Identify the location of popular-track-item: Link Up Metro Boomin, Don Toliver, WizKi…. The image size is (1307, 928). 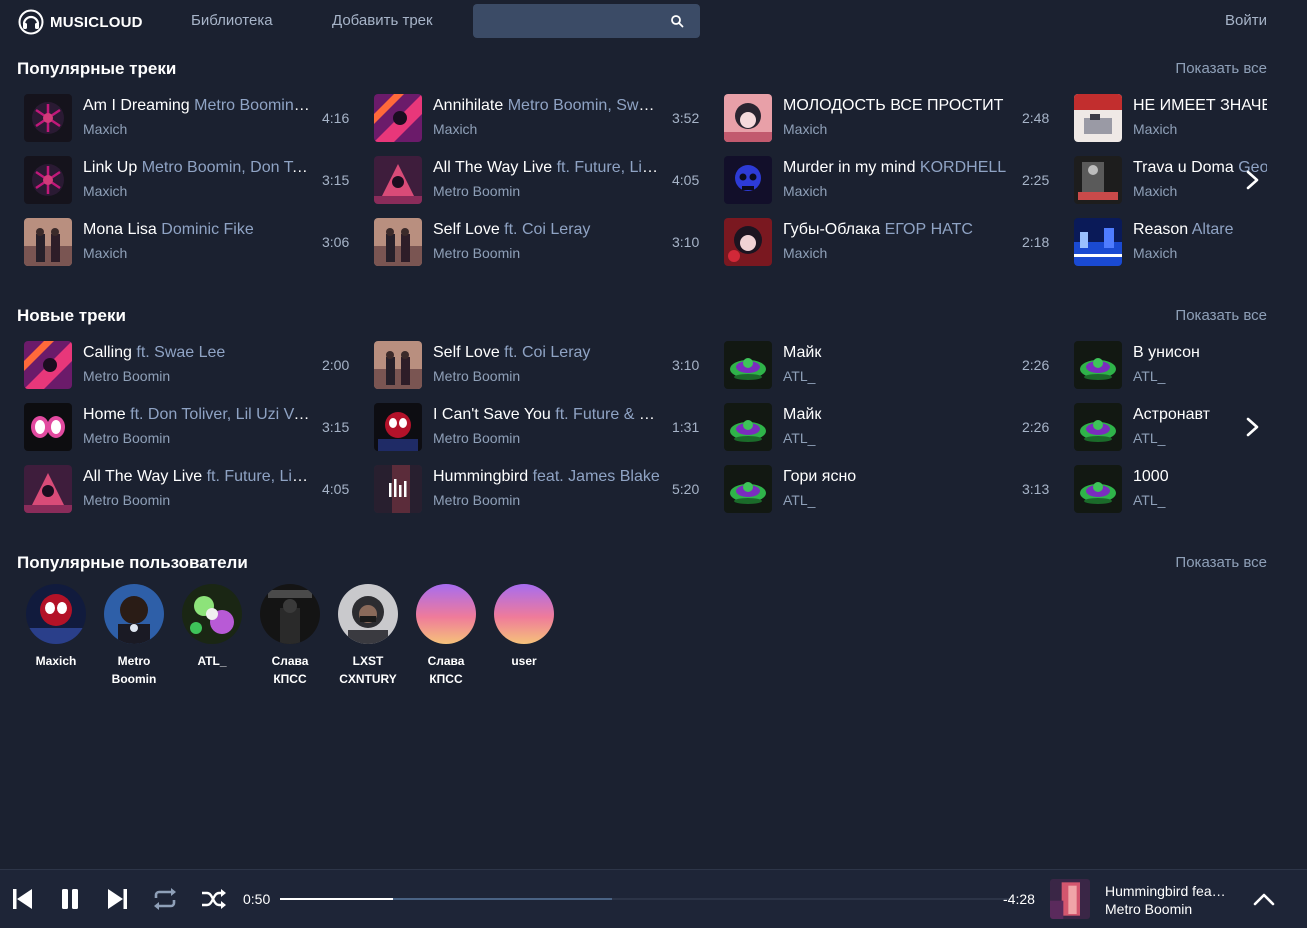
(187, 180).